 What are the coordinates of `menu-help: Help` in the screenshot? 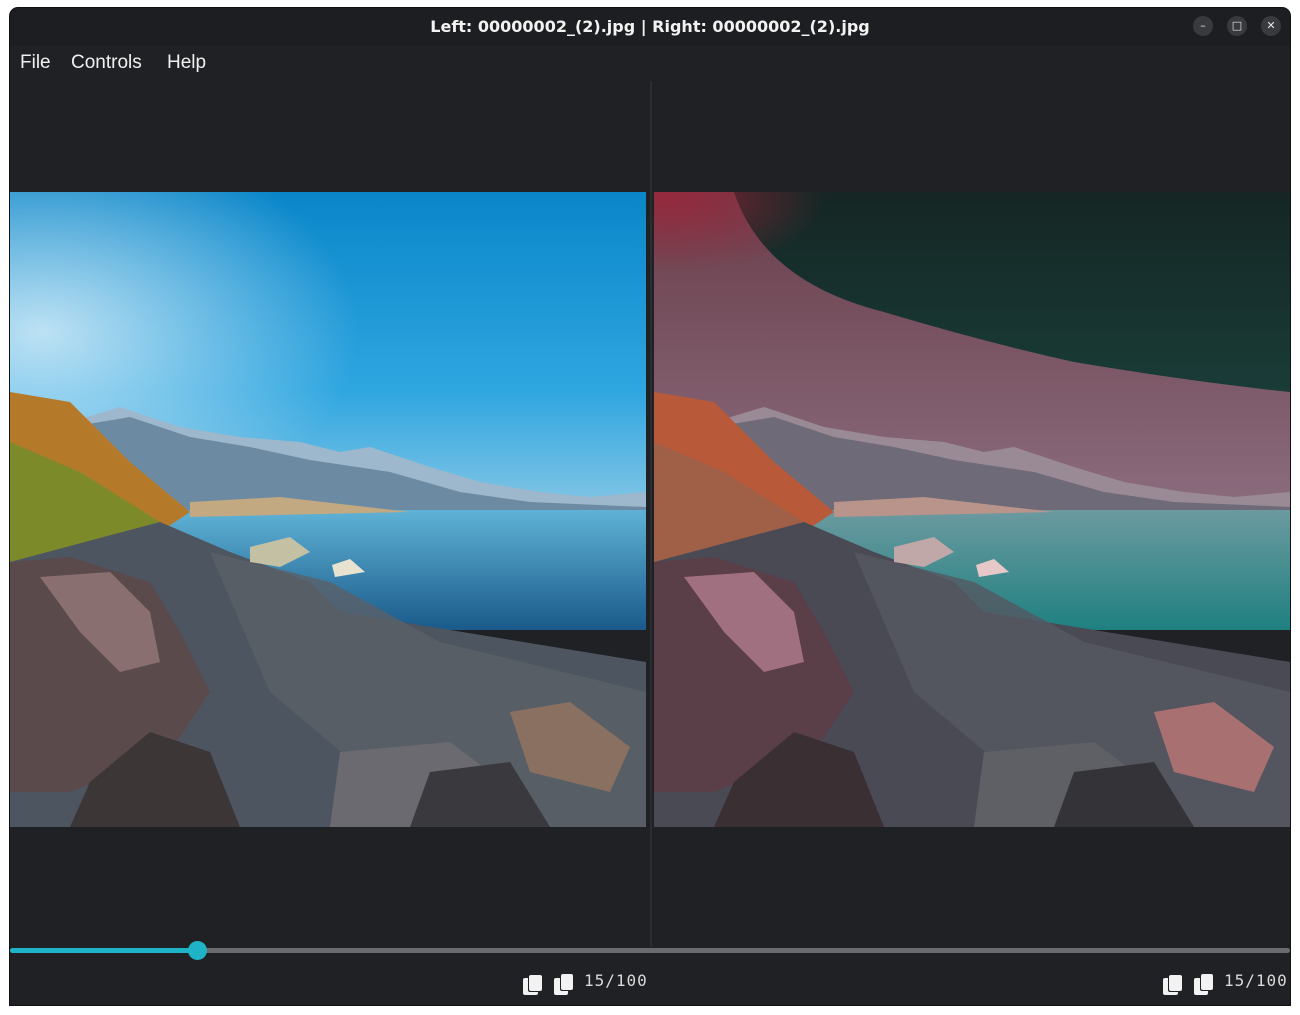 It's located at (186, 63).